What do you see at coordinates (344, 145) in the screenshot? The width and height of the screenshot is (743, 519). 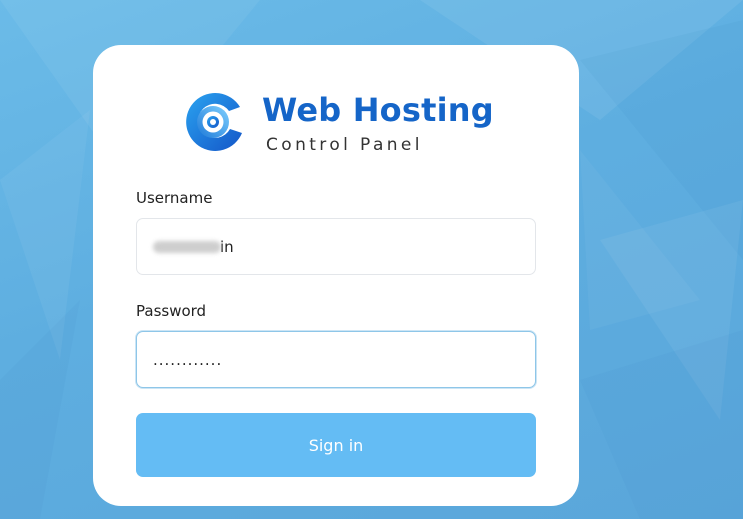 I see `brand-subtitle: Control Panel` at bounding box center [344, 145].